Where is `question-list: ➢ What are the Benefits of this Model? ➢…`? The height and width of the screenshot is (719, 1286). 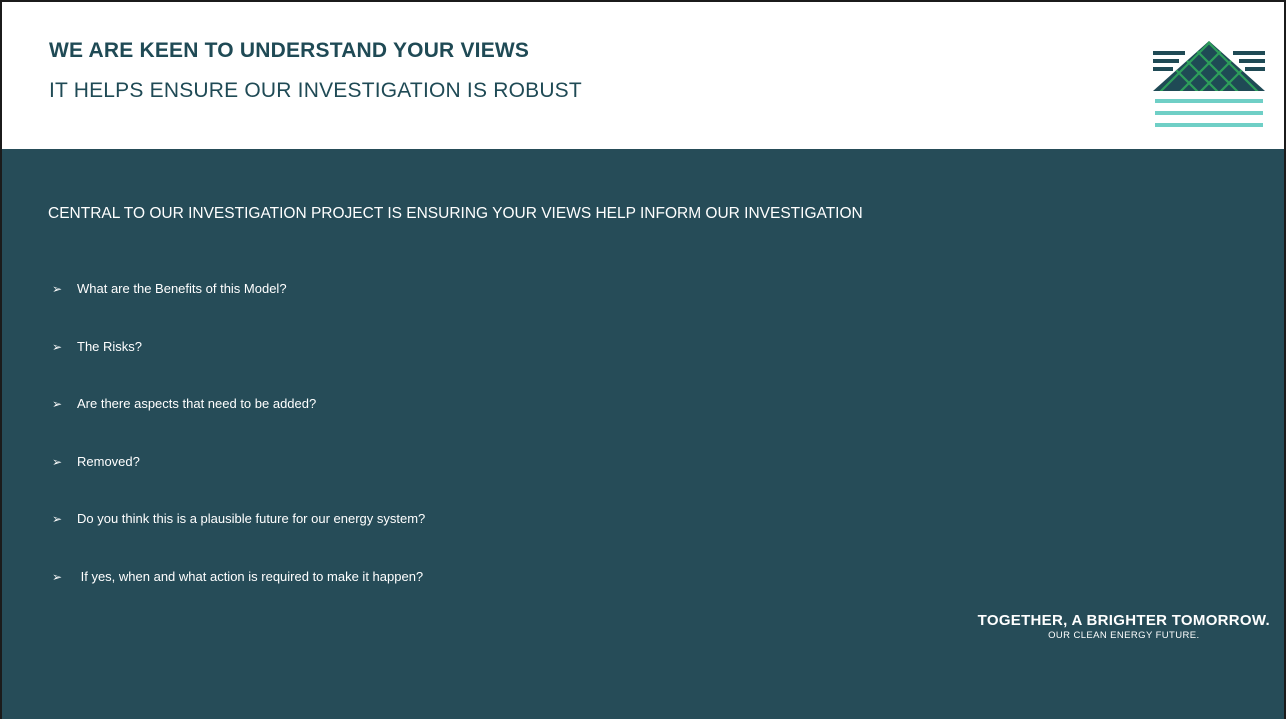 question-list: ➢ What are the Benefits of this Model? ➢… is located at coordinates (238, 453).